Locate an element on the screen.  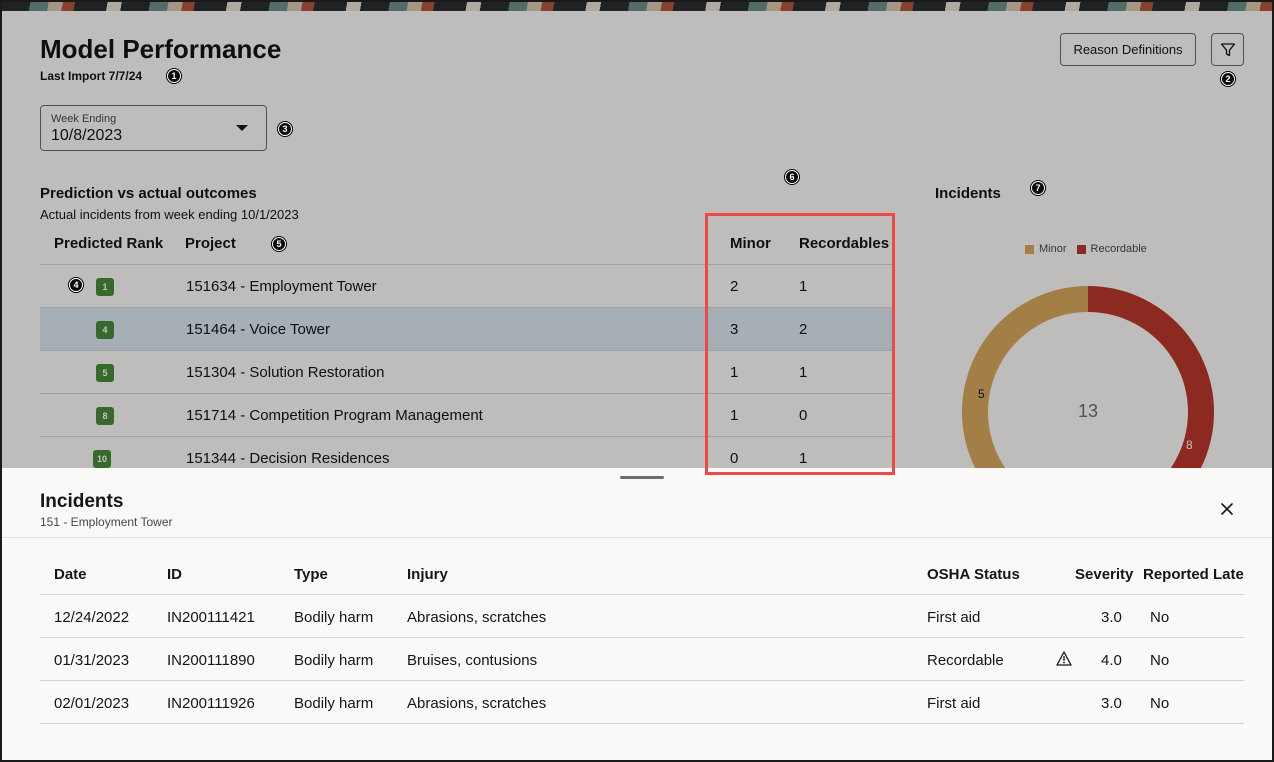
donut-label-minor: 5 is located at coordinates (981, 394).